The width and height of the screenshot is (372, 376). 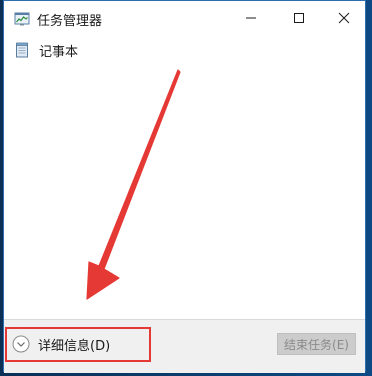 I want to click on minimize-button, so click(x=251, y=18).